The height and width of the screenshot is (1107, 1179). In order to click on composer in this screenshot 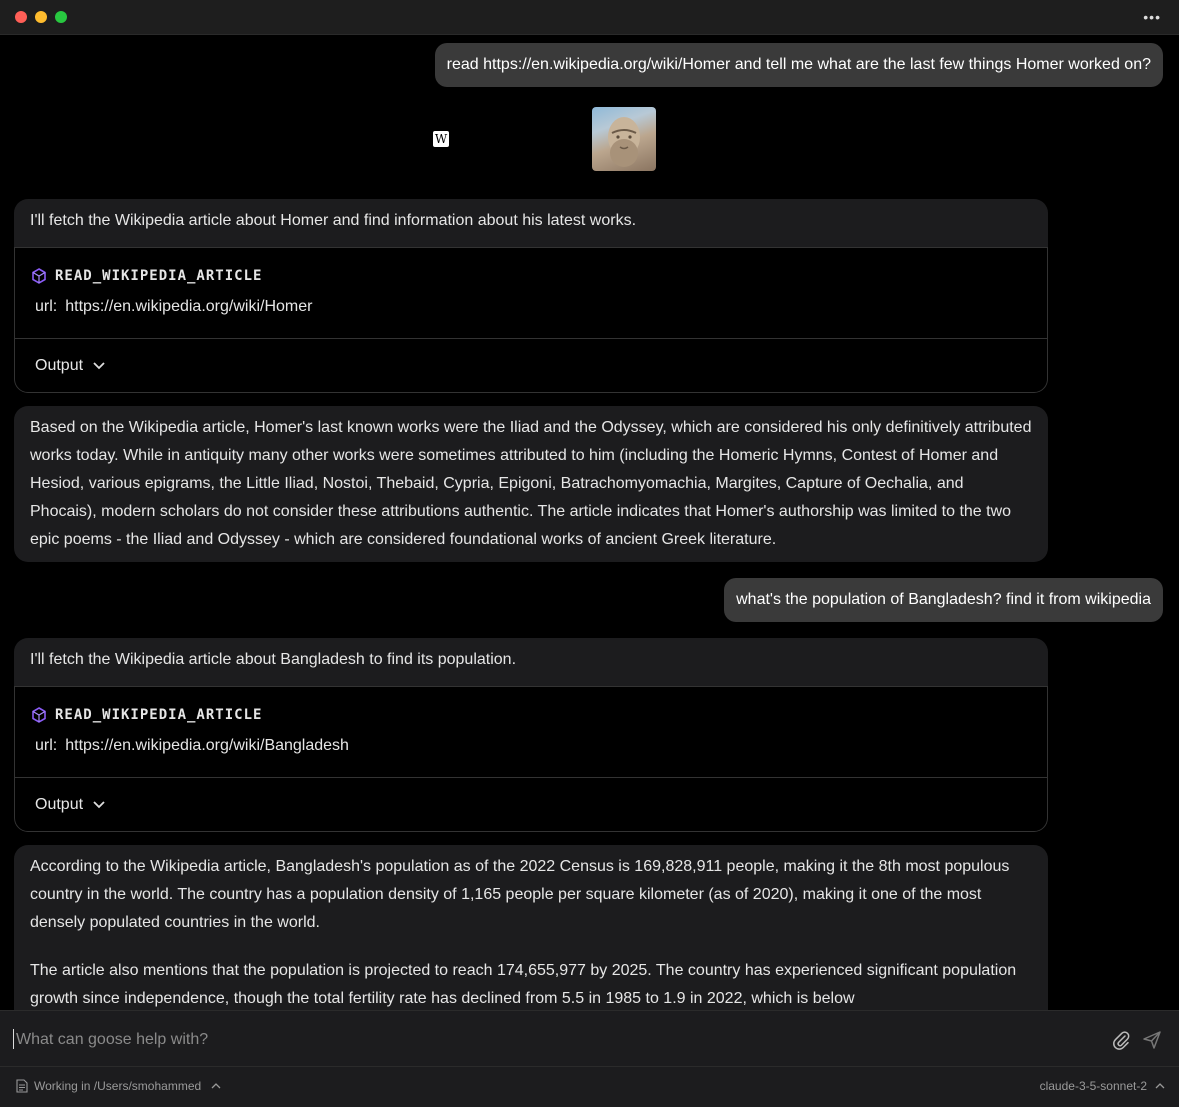, I will do `click(589, 1038)`.